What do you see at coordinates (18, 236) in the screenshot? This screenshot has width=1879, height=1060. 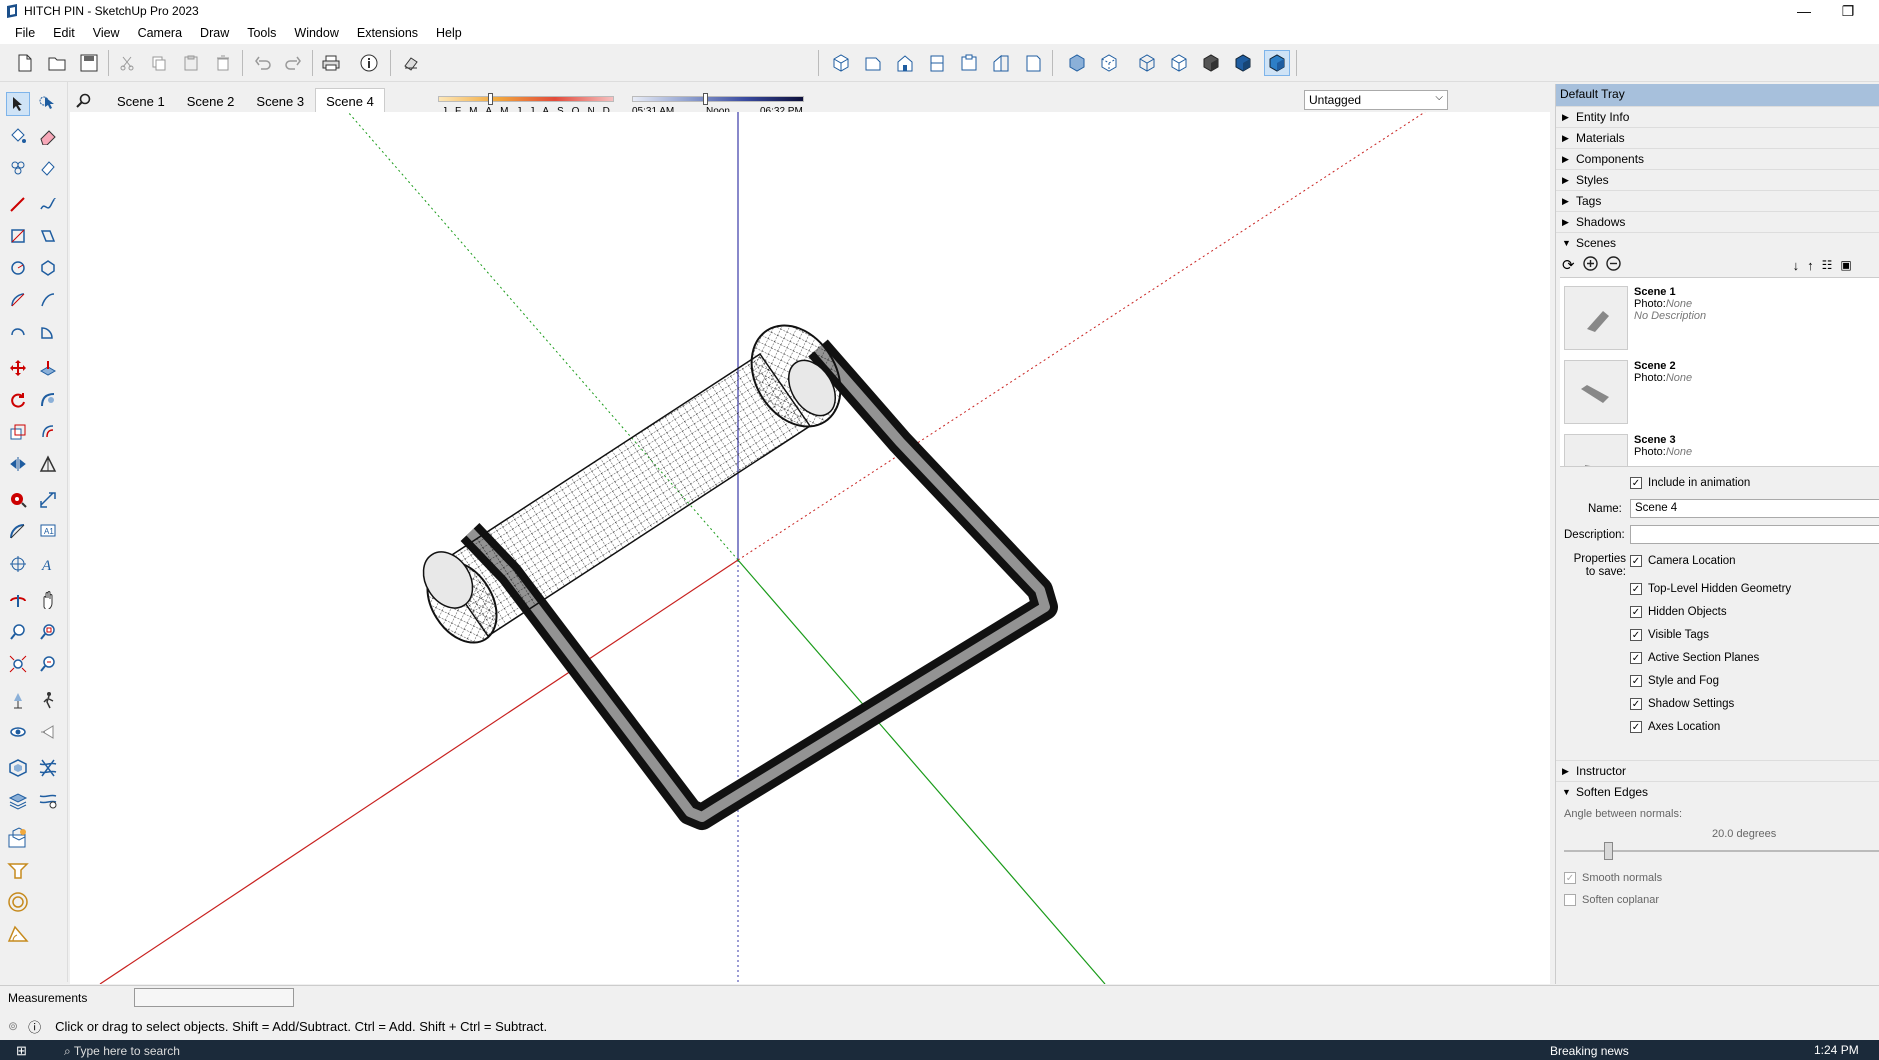 I see `rectangle-tool-icon` at bounding box center [18, 236].